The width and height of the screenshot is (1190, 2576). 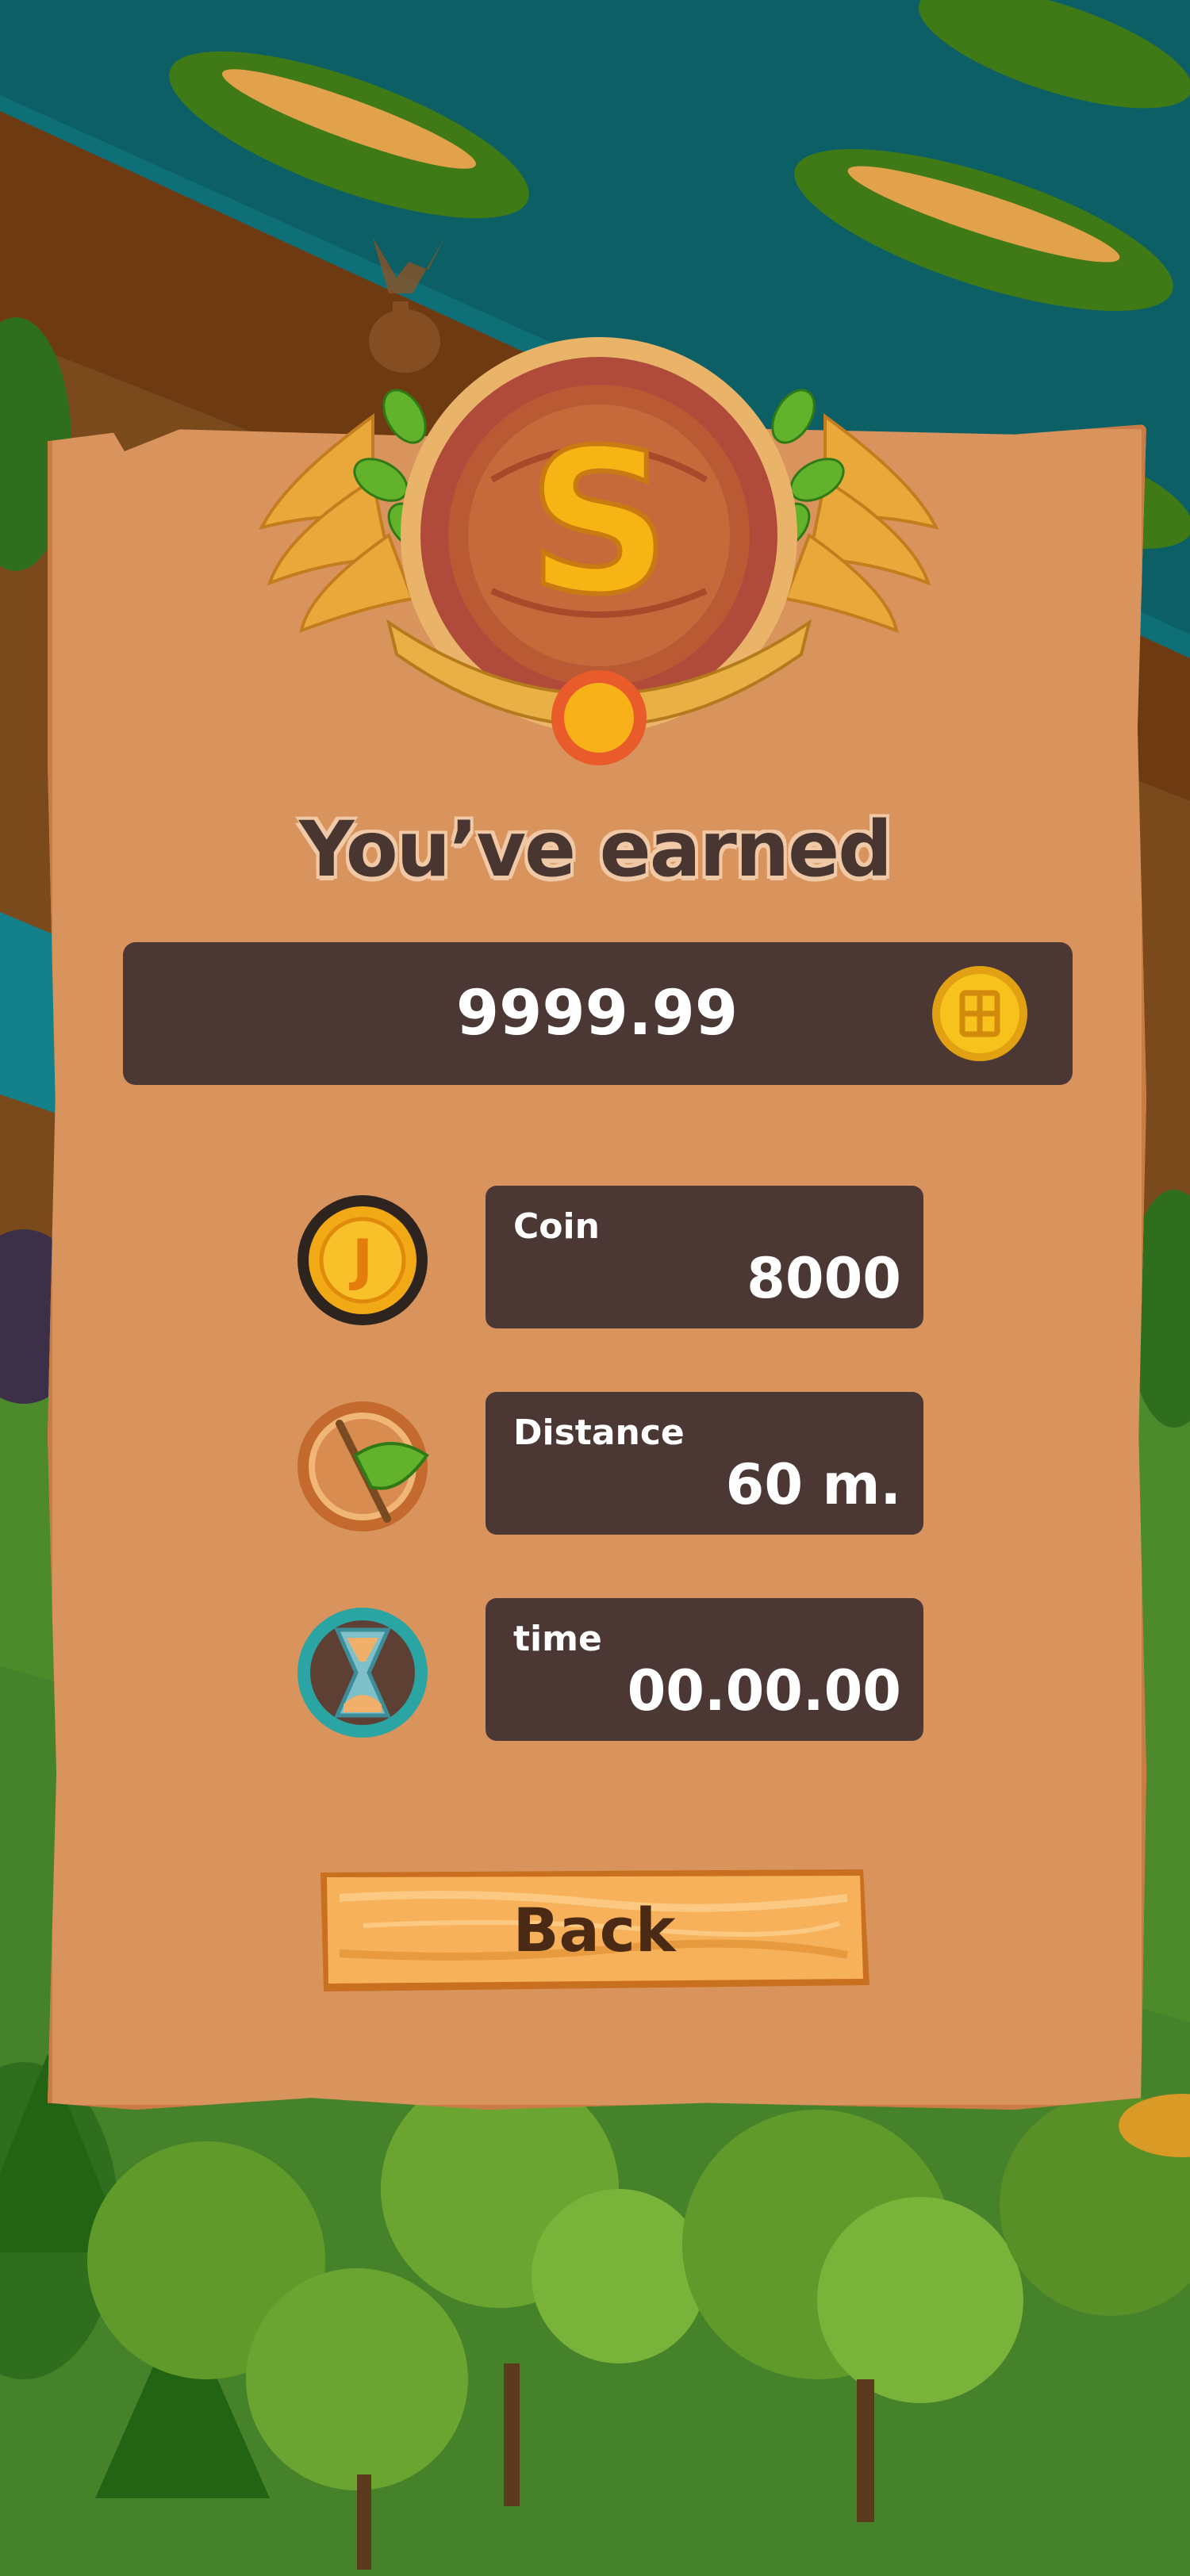 I want to click on flag-icon, so click(x=363, y=1466).